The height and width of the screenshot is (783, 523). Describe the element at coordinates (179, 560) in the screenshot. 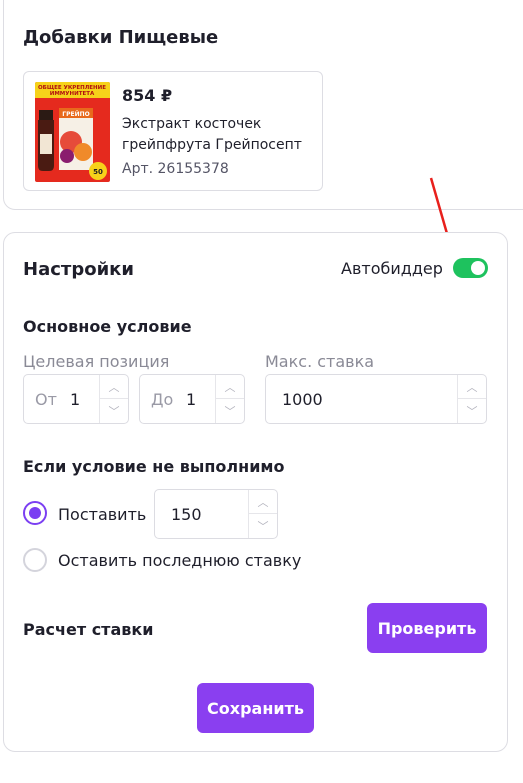

I see `radio-keep-last-label: Оставить последнюю ставку` at that location.